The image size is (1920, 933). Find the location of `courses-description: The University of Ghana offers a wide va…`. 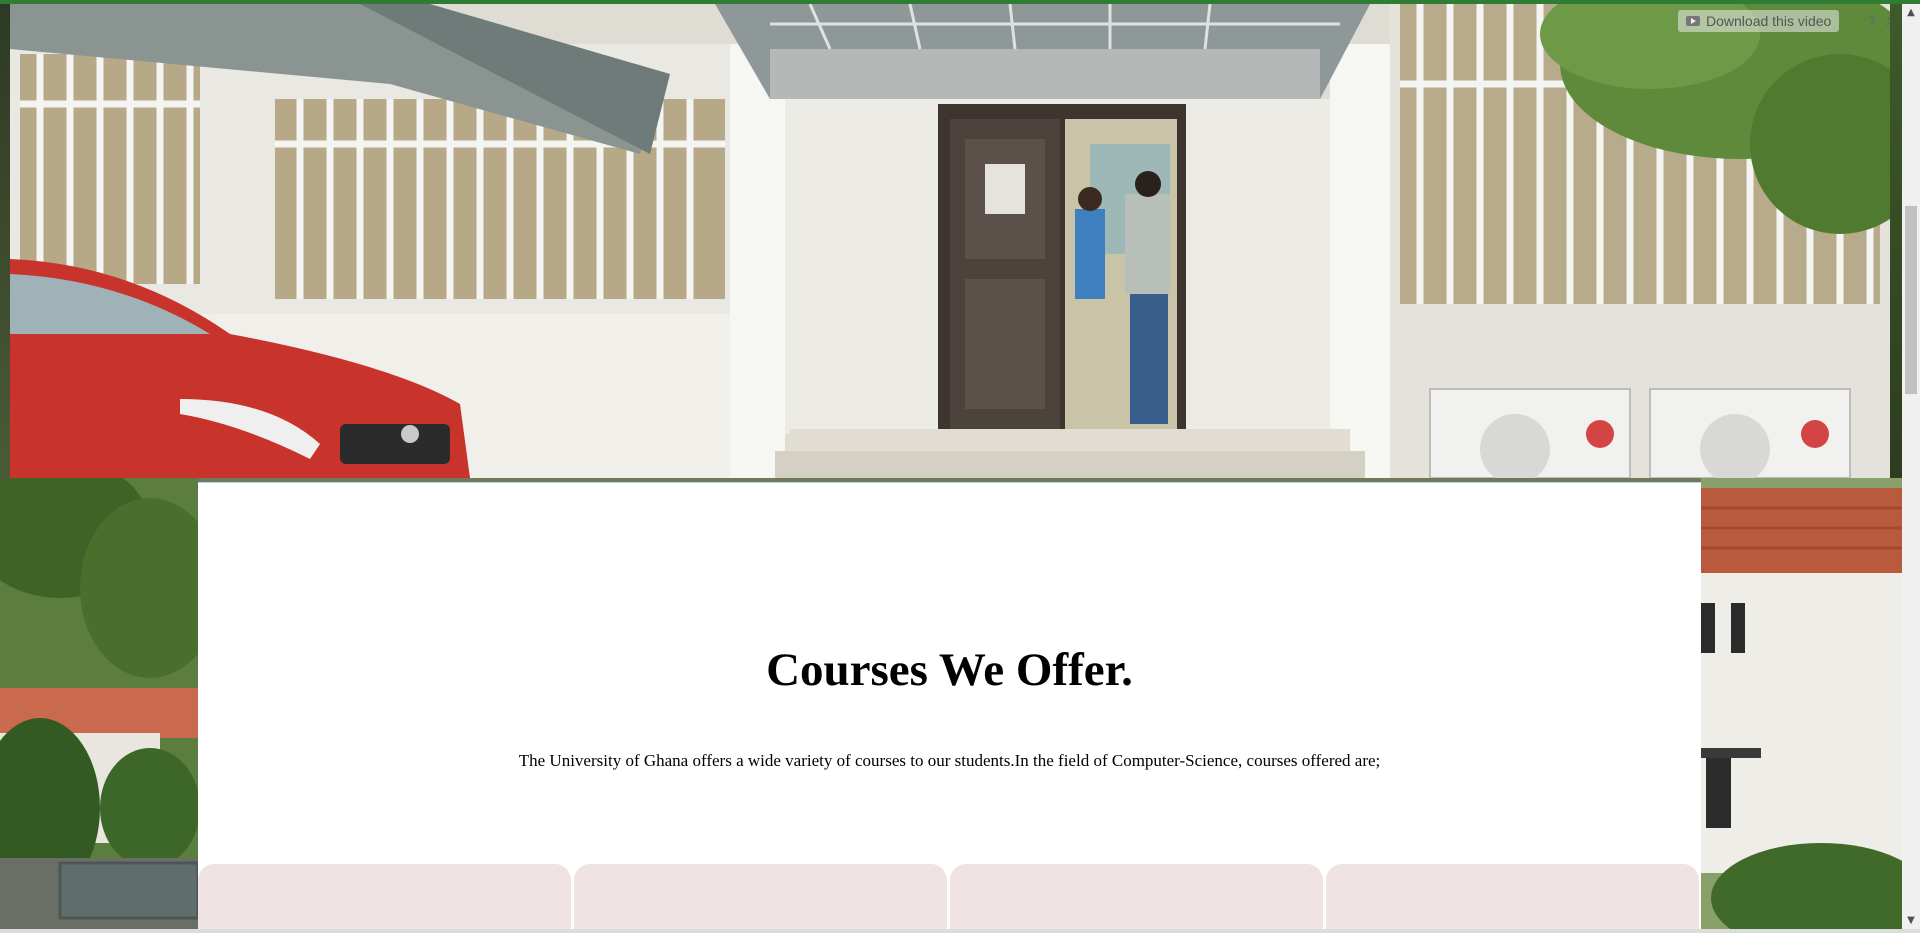

courses-description: The University of Ghana offers a wide va… is located at coordinates (949, 760).